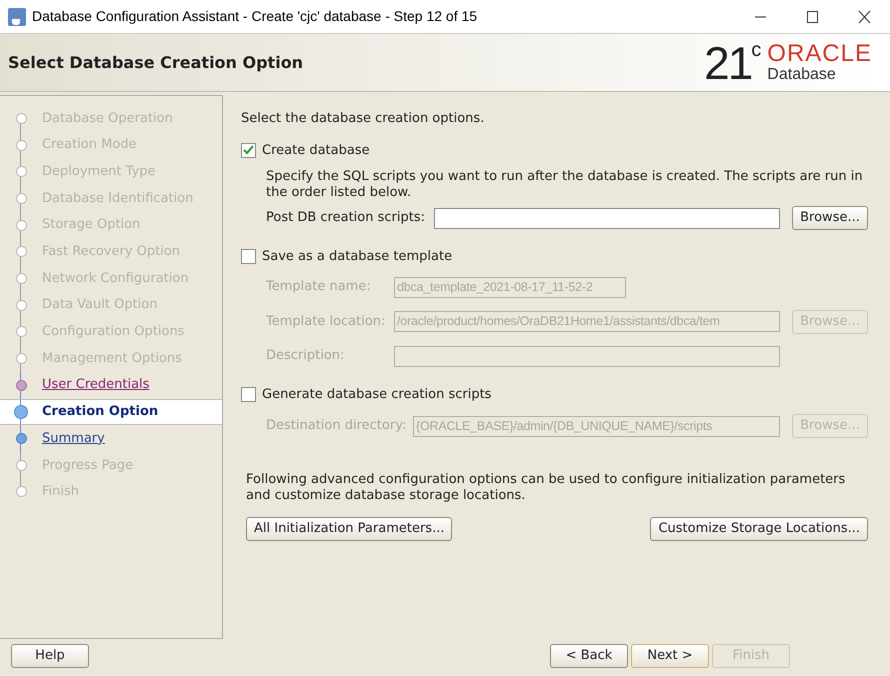 This screenshot has width=890, height=676. What do you see at coordinates (73, 438) in the screenshot?
I see `step-label: Summary` at bounding box center [73, 438].